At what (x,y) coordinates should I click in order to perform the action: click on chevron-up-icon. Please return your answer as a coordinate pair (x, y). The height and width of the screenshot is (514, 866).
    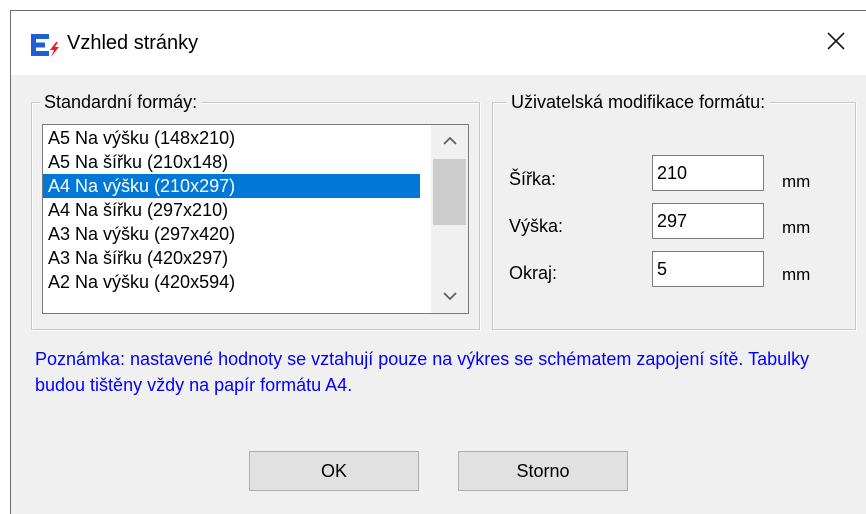
    Looking at the image, I should click on (449, 142).